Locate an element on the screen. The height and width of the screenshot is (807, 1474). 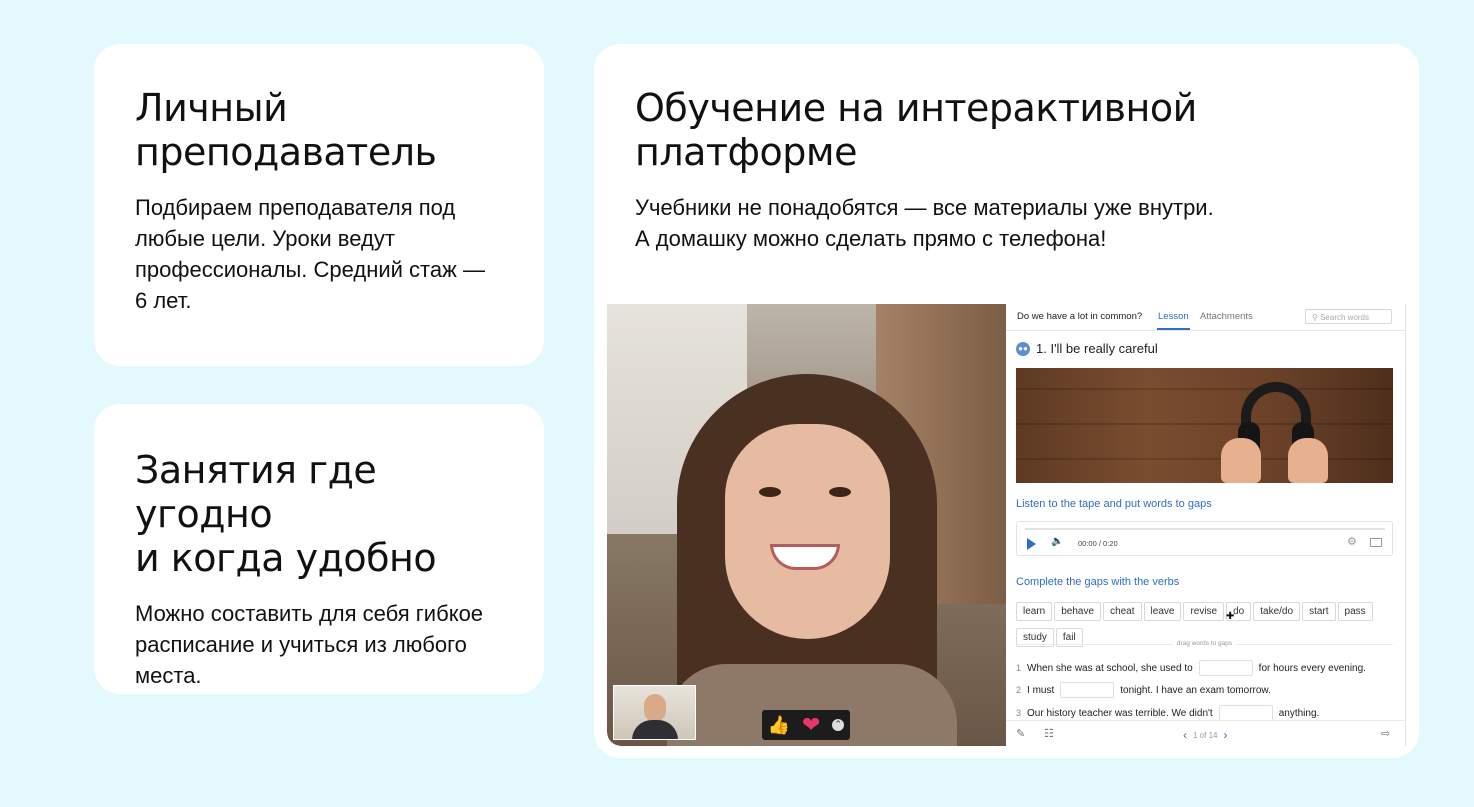
video-call: 👍 ❤ ⌃ is located at coordinates (806, 525).